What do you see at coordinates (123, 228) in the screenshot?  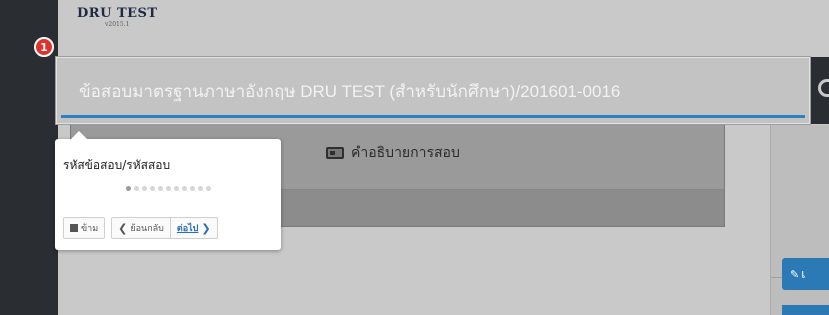 I see `chevron-left-icon: ❮` at bounding box center [123, 228].